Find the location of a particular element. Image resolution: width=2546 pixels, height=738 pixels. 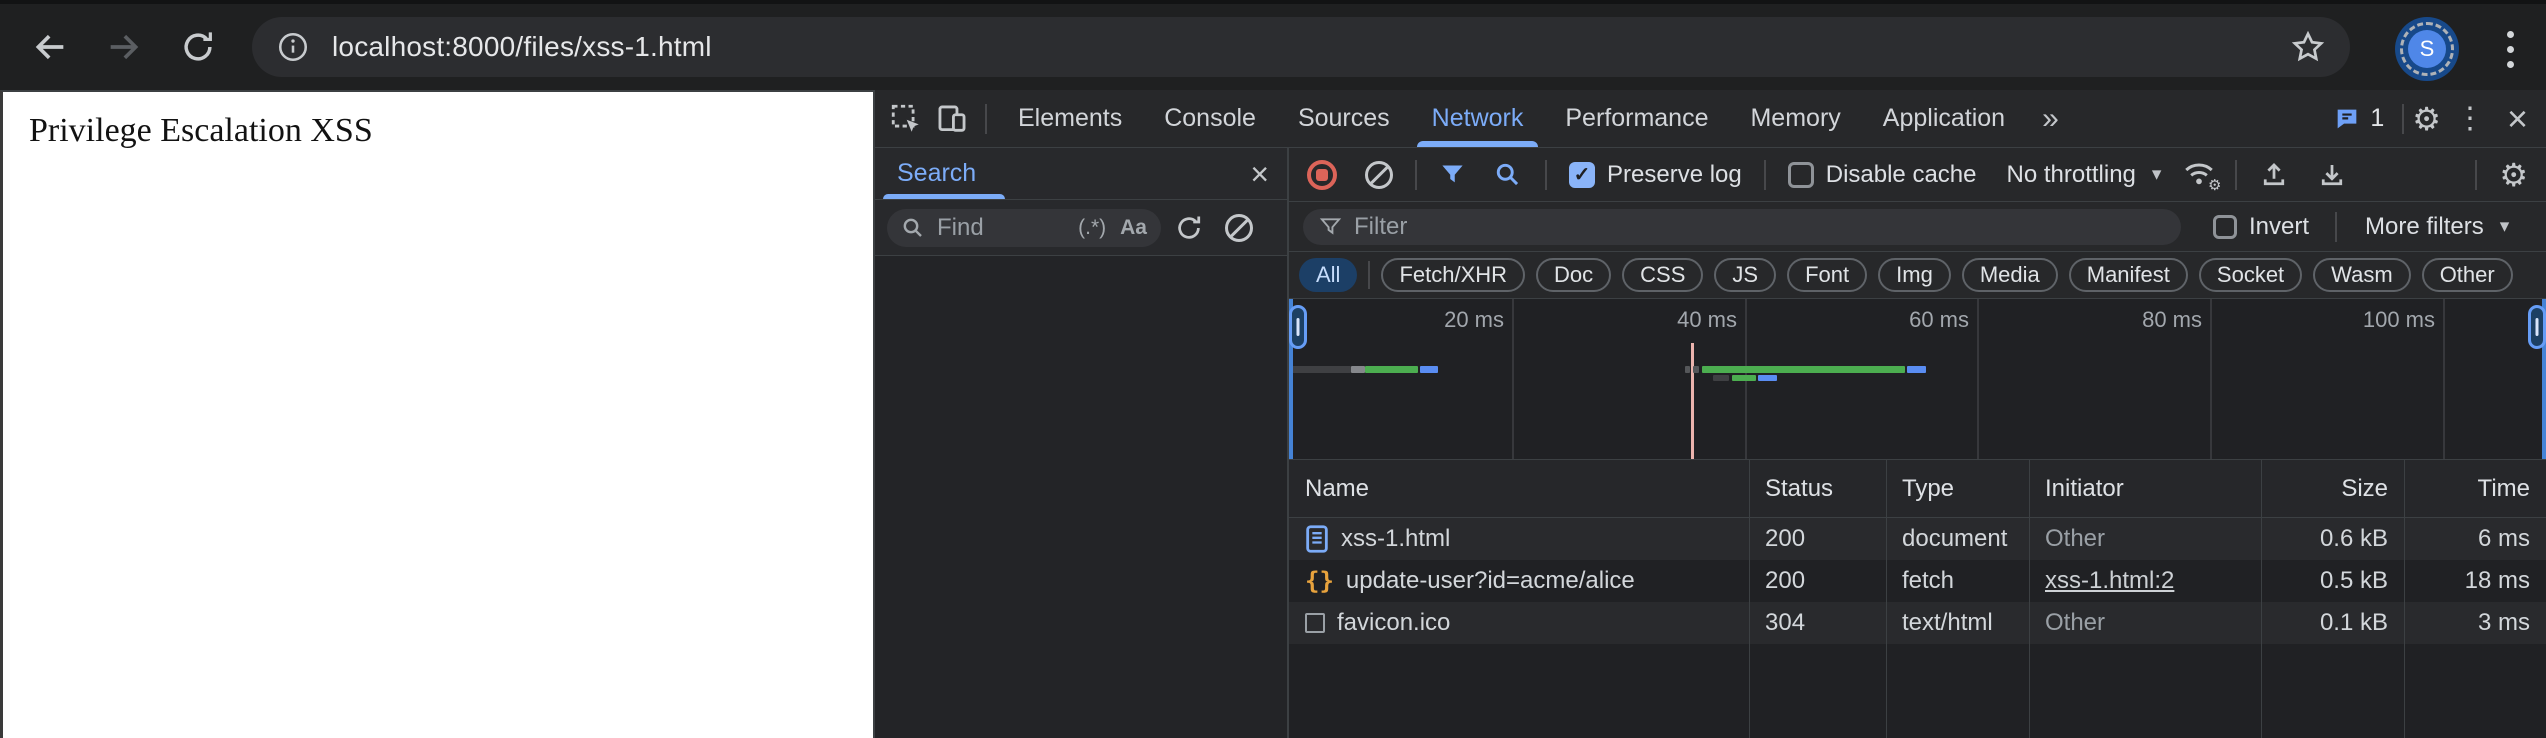

record-network-log-button is located at coordinates (1322, 174).